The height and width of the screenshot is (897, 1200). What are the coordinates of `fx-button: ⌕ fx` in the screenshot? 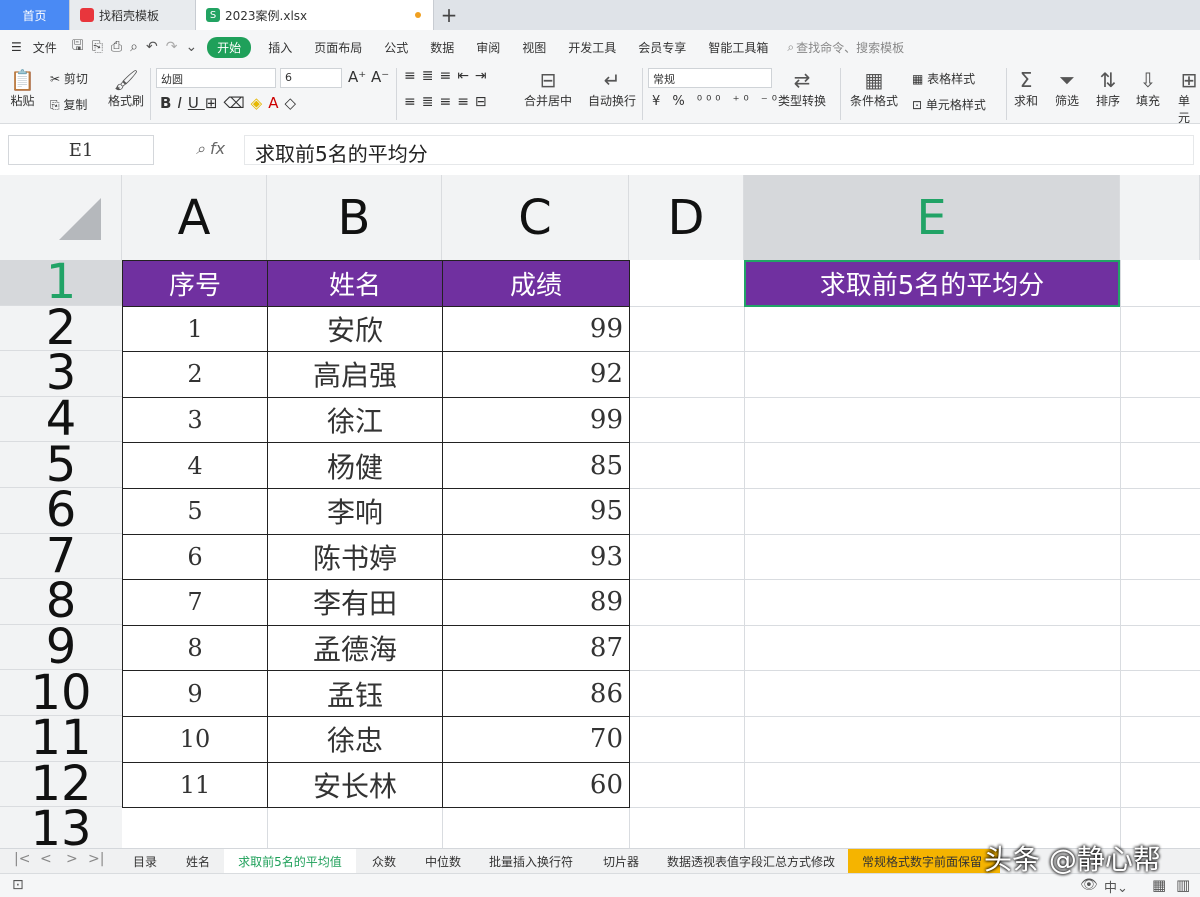 It's located at (210, 149).